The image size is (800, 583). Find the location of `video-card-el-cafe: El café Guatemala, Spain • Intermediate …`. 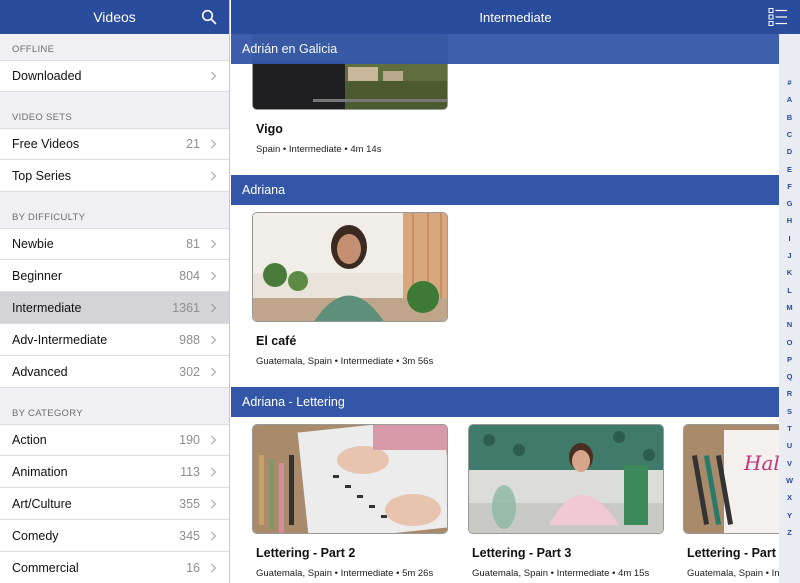

video-card-el-cafe: El café Guatemala, Spain • Intermediate … is located at coordinates (350, 289).